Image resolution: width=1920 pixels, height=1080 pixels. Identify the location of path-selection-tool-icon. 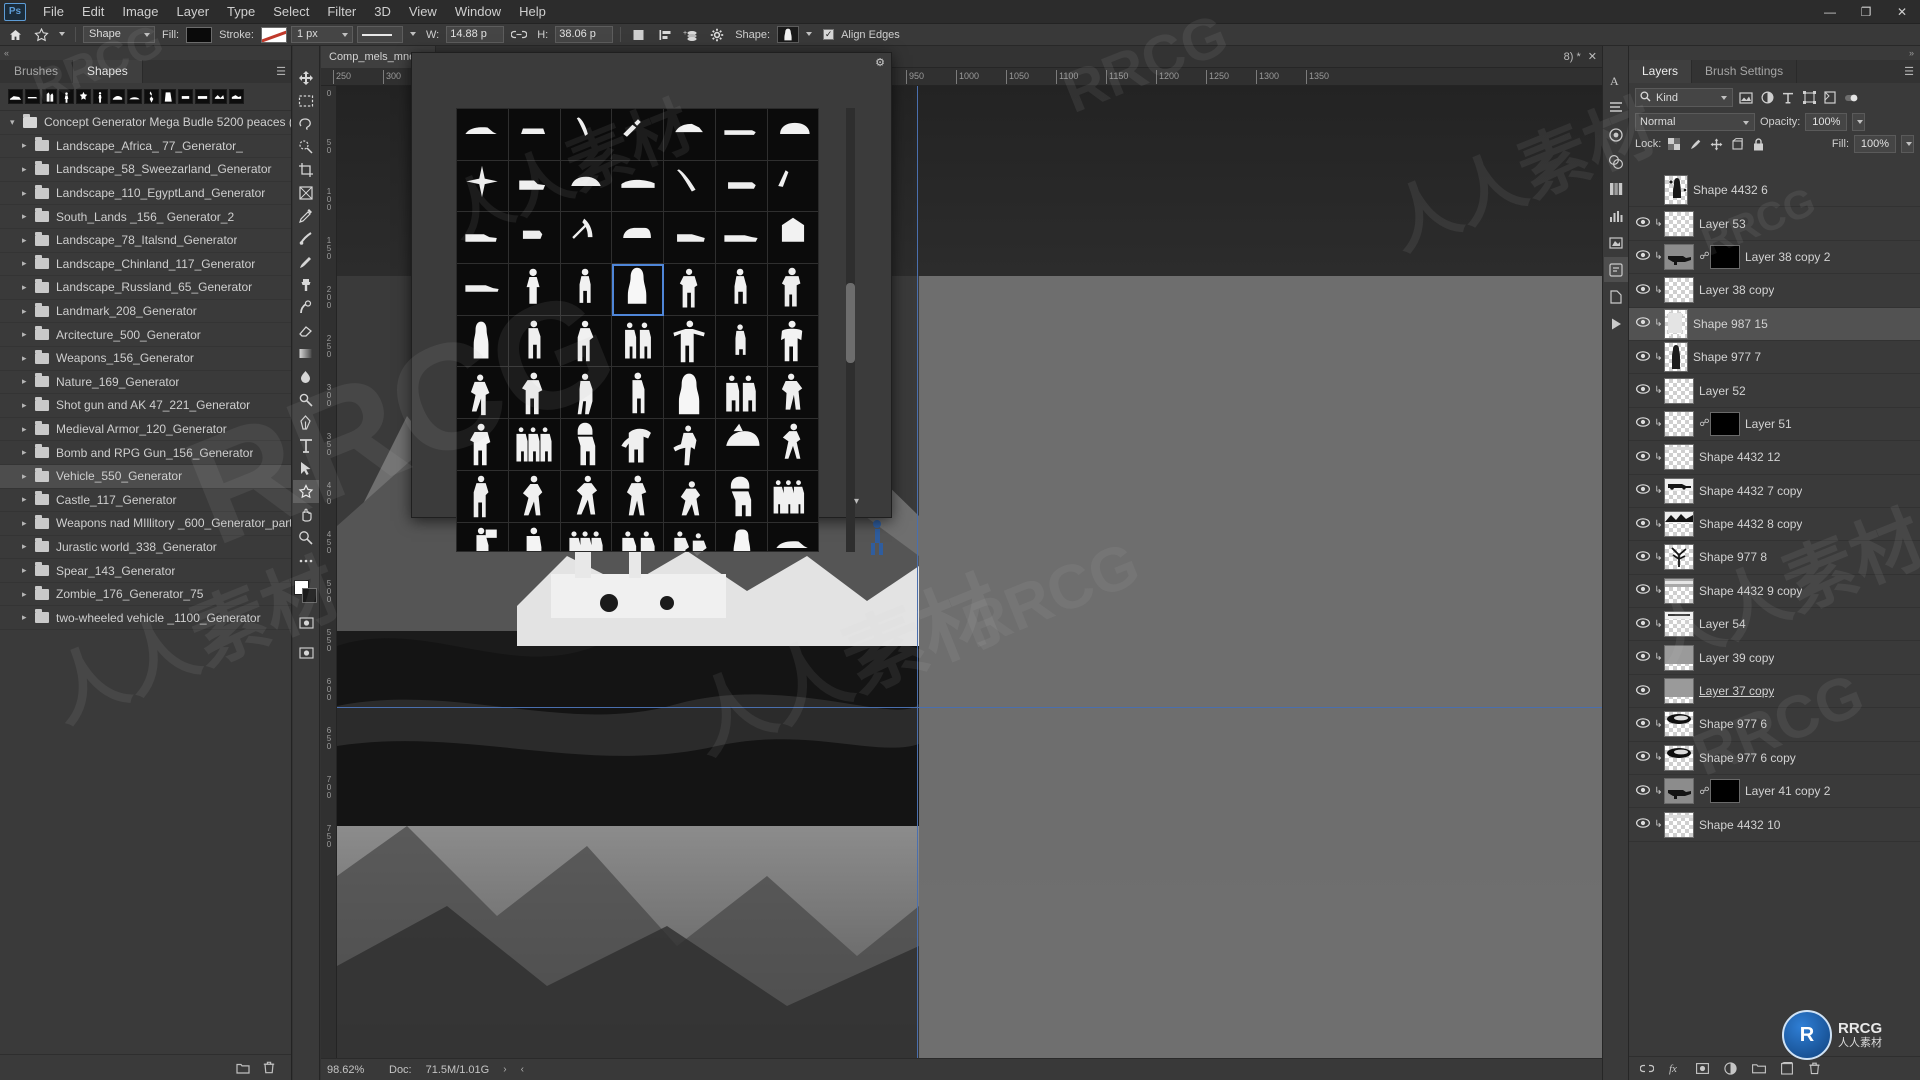
(306, 468).